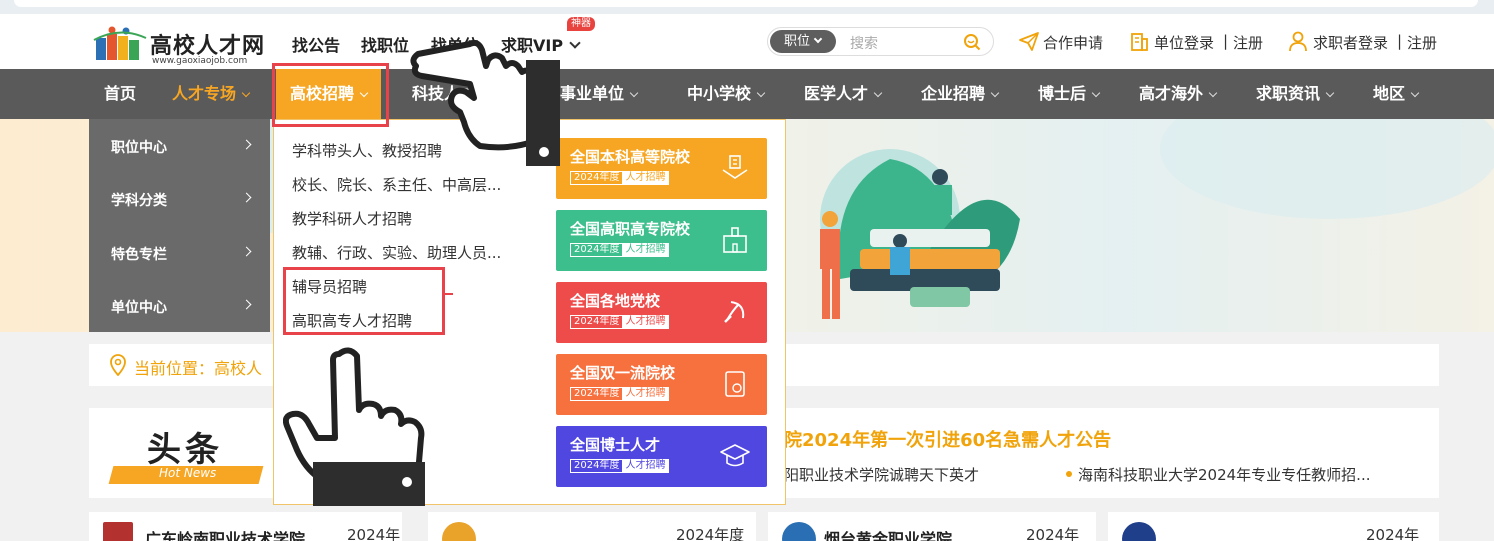 Image resolution: width=1494 pixels, height=541 pixels. What do you see at coordinates (599, 94) in the screenshot?
I see `nav-item-public-institutions: 事业单位` at bounding box center [599, 94].